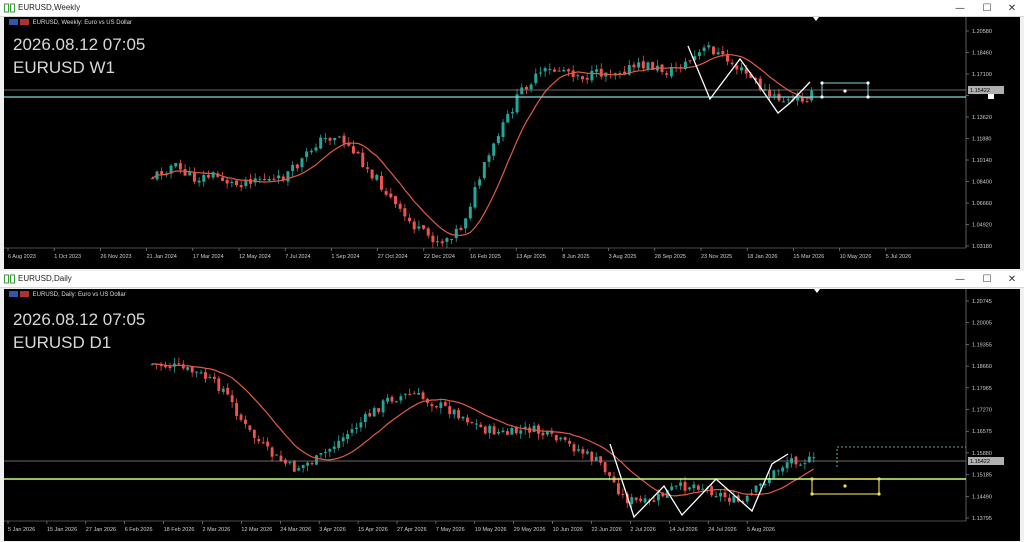 Image resolution: width=1024 pixels, height=542 pixels. I want to click on price-tick-label: 1.06660, so click(982, 204).